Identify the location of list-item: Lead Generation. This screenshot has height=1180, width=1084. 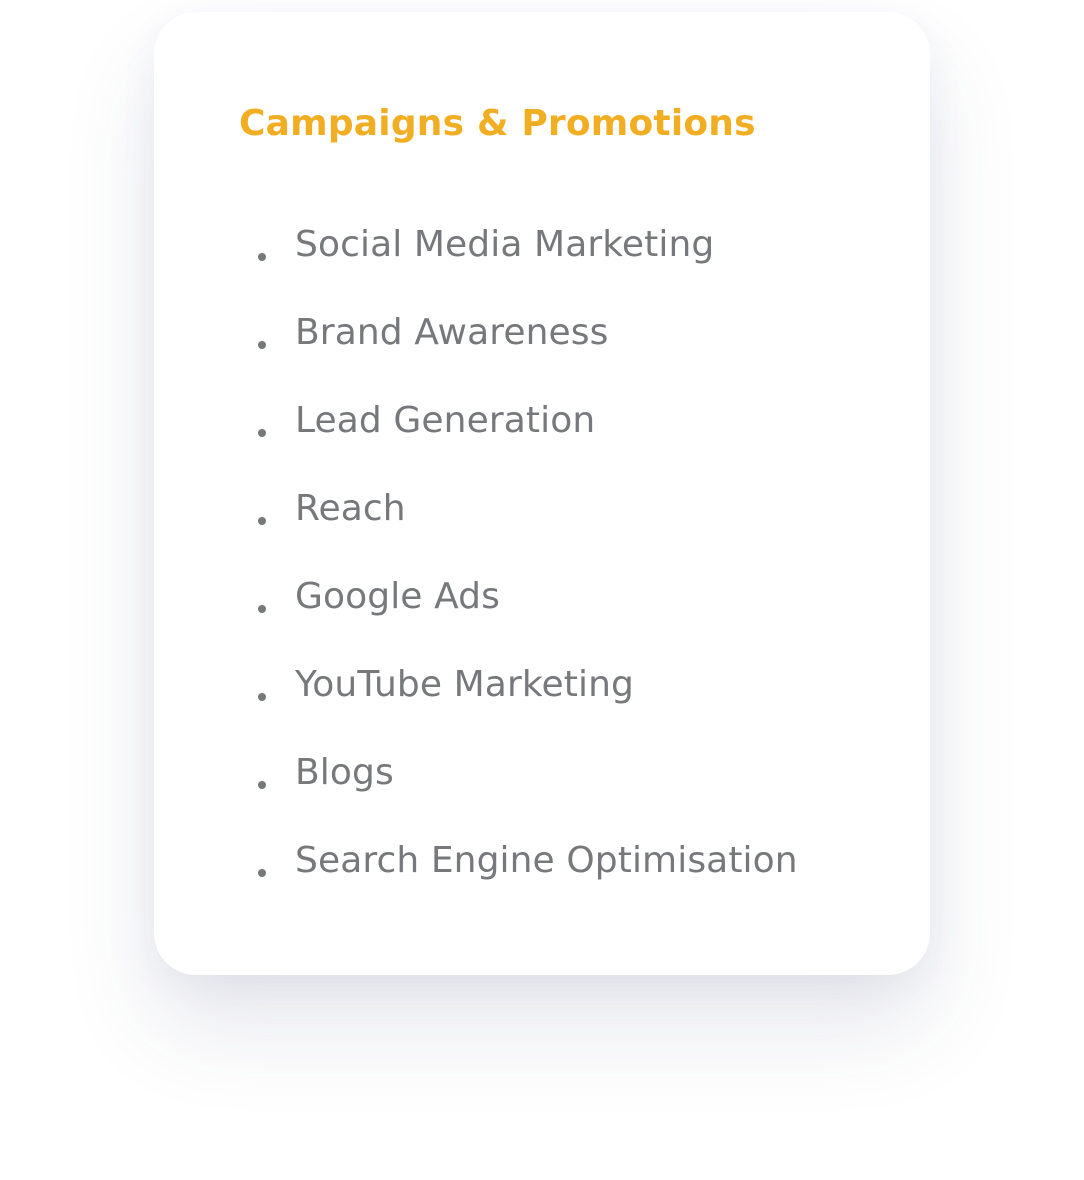
(528, 442).